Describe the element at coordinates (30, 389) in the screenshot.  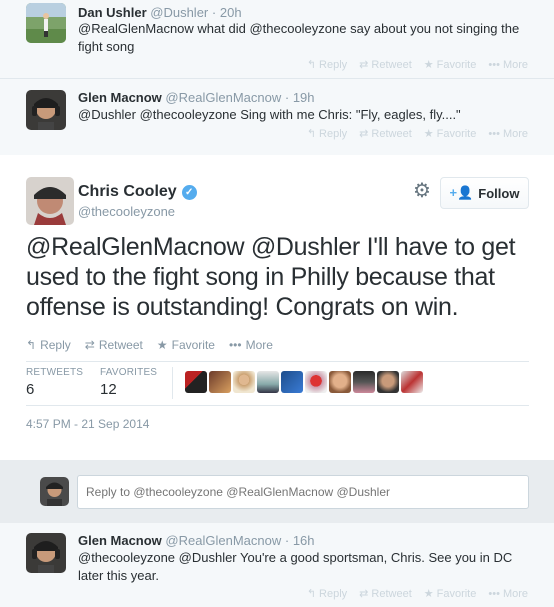
I see `retweet-count: 6` at that location.